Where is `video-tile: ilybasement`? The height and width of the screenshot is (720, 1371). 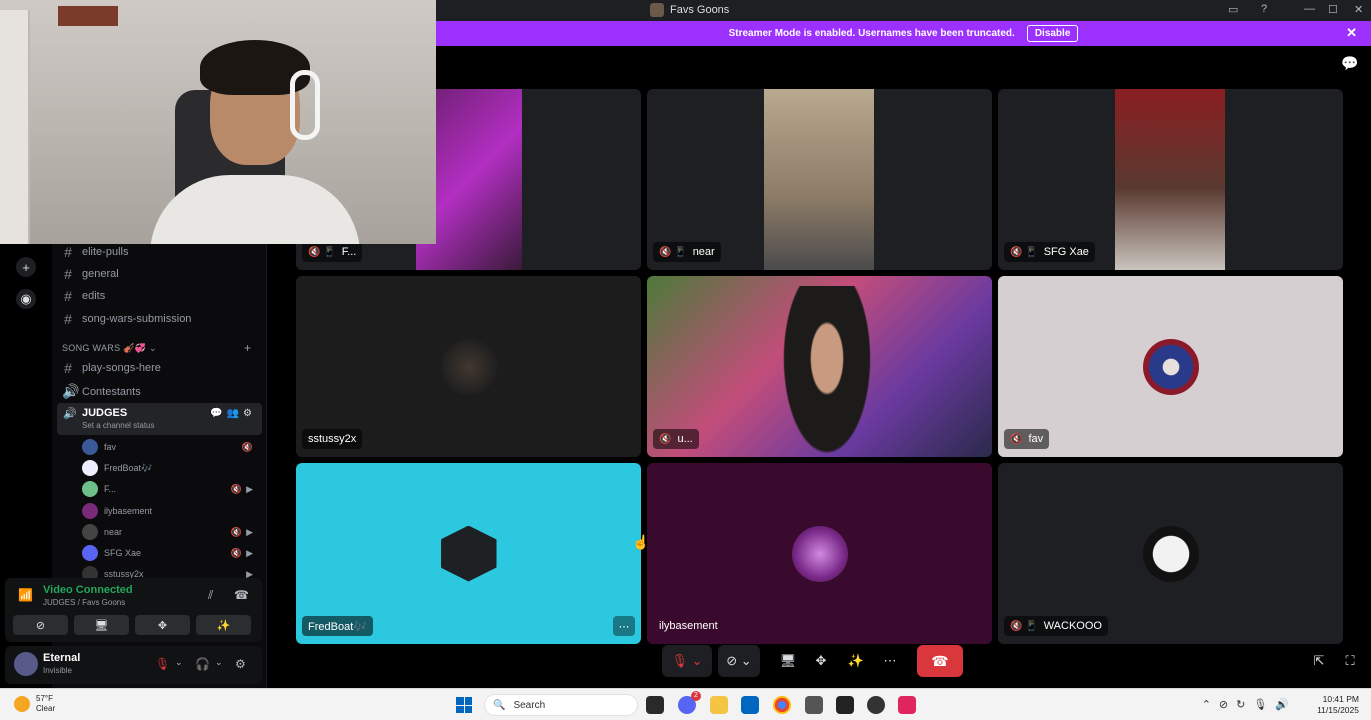
video-tile: ilybasement is located at coordinates (819, 553).